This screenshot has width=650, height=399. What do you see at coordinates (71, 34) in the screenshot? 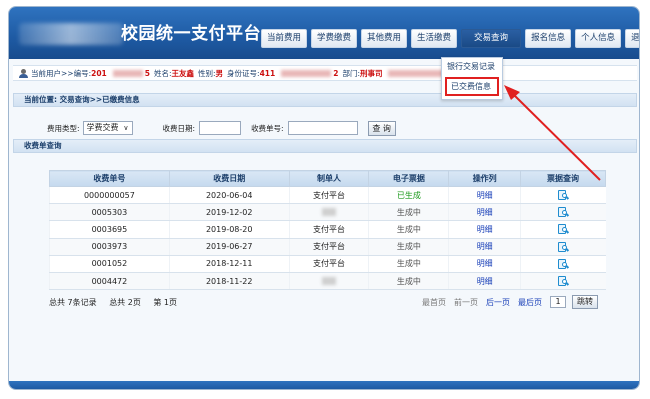
I see `school-logo` at bounding box center [71, 34].